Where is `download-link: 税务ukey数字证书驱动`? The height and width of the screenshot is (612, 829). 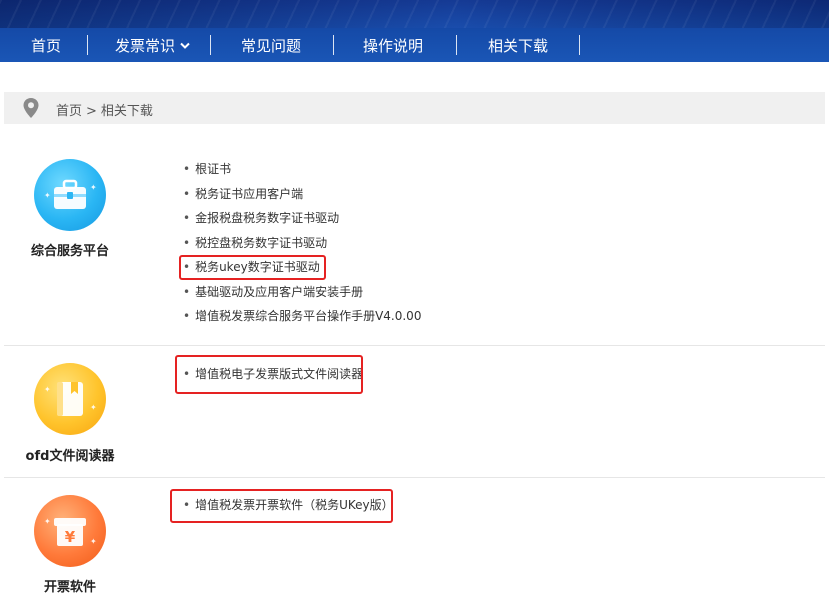 download-link: 税务ukey数字证书驱动 is located at coordinates (302, 267).